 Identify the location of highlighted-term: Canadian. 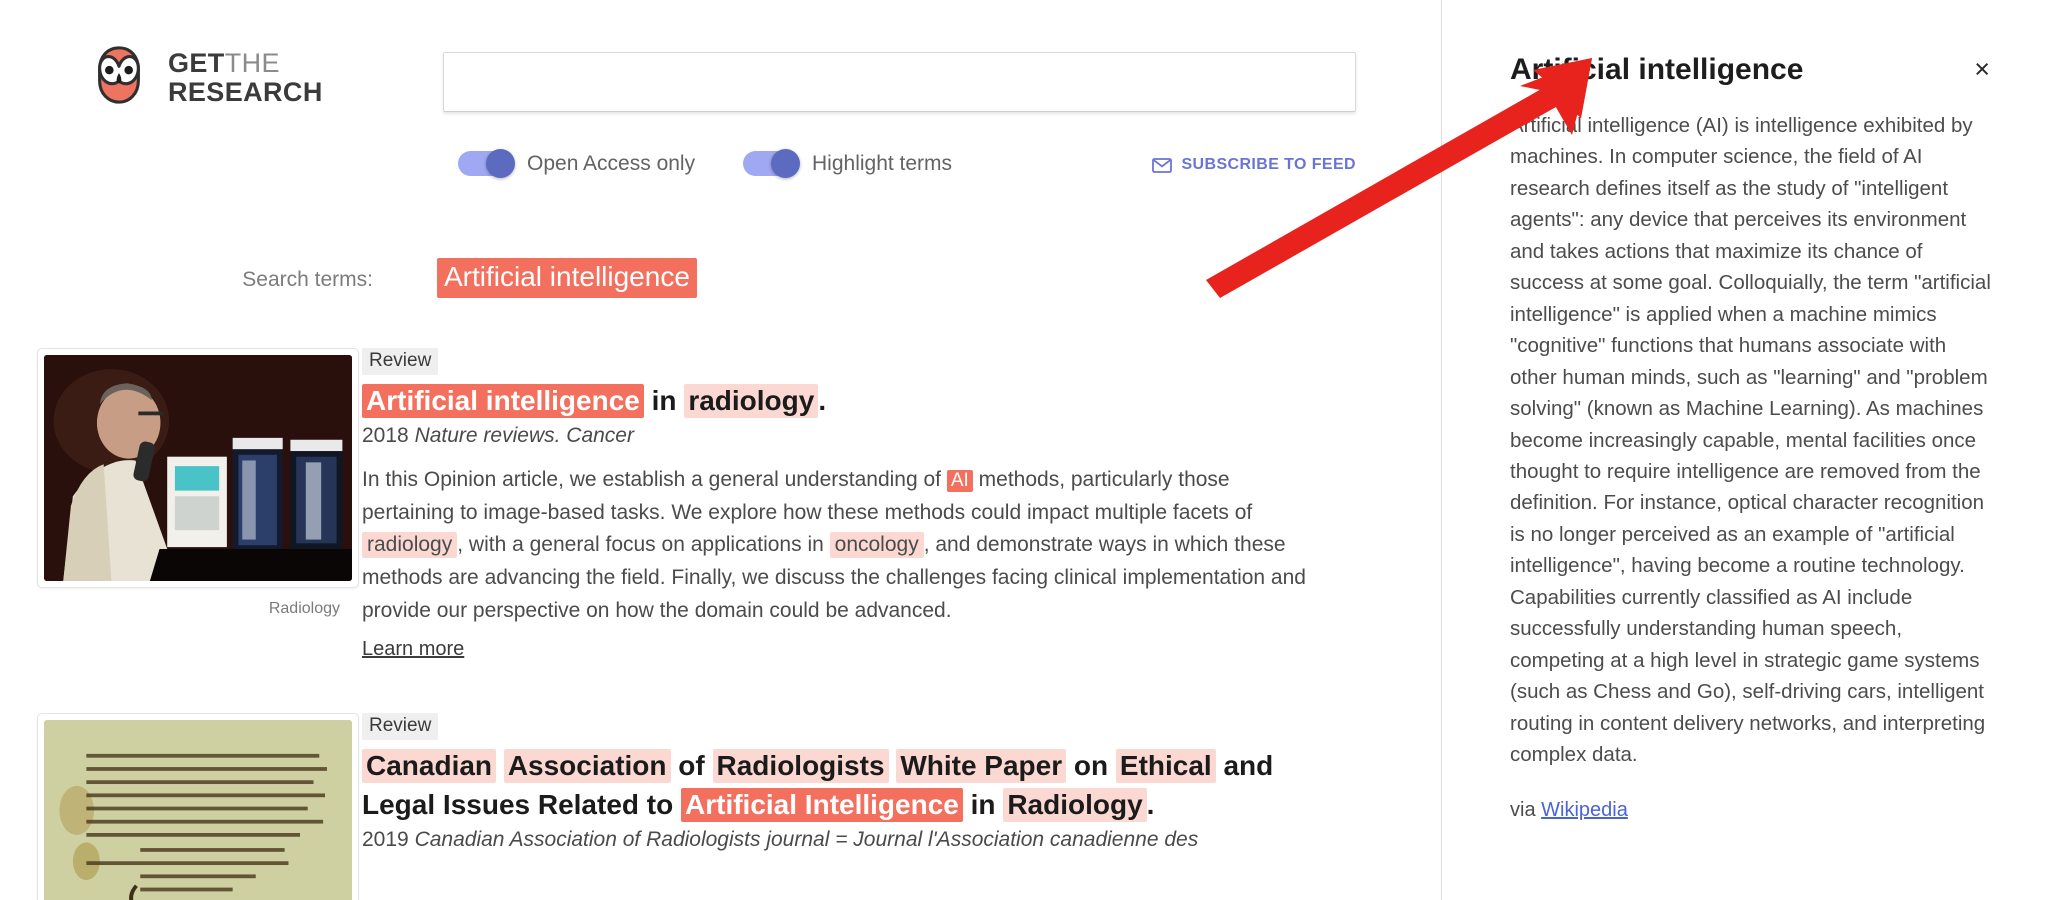
(429, 765).